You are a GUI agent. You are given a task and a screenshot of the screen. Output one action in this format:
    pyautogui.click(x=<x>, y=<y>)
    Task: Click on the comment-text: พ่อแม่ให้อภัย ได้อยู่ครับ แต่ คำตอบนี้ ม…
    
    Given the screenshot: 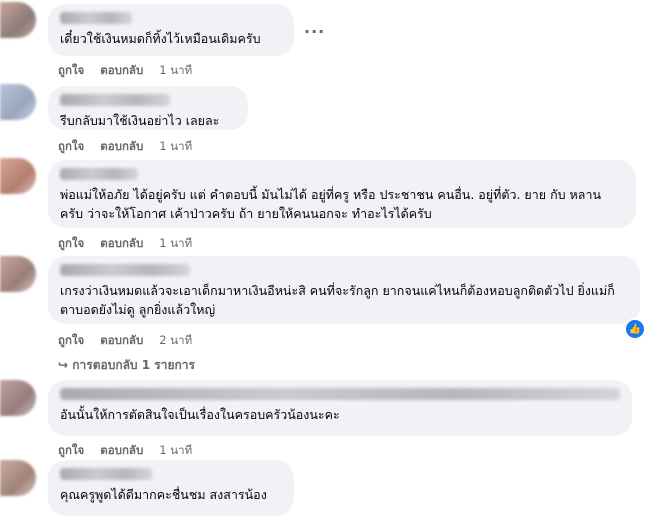 What is the action you would take?
    pyautogui.click(x=331, y=204)
    